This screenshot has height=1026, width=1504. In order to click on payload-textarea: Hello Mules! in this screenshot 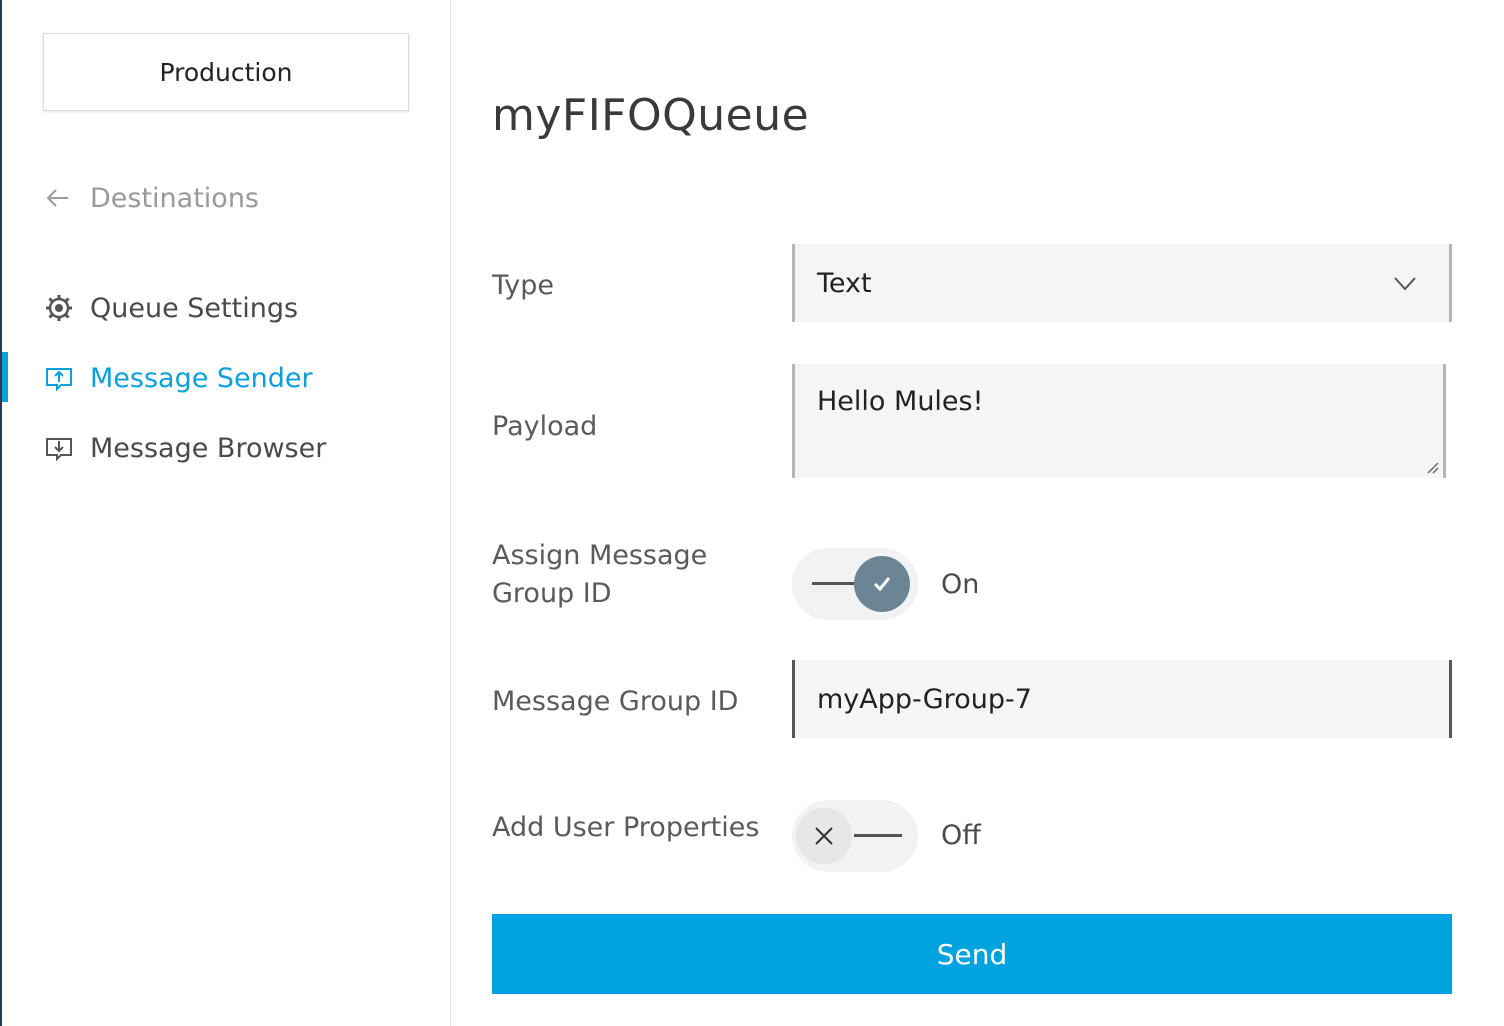, I will do `click(1119, 421)`.